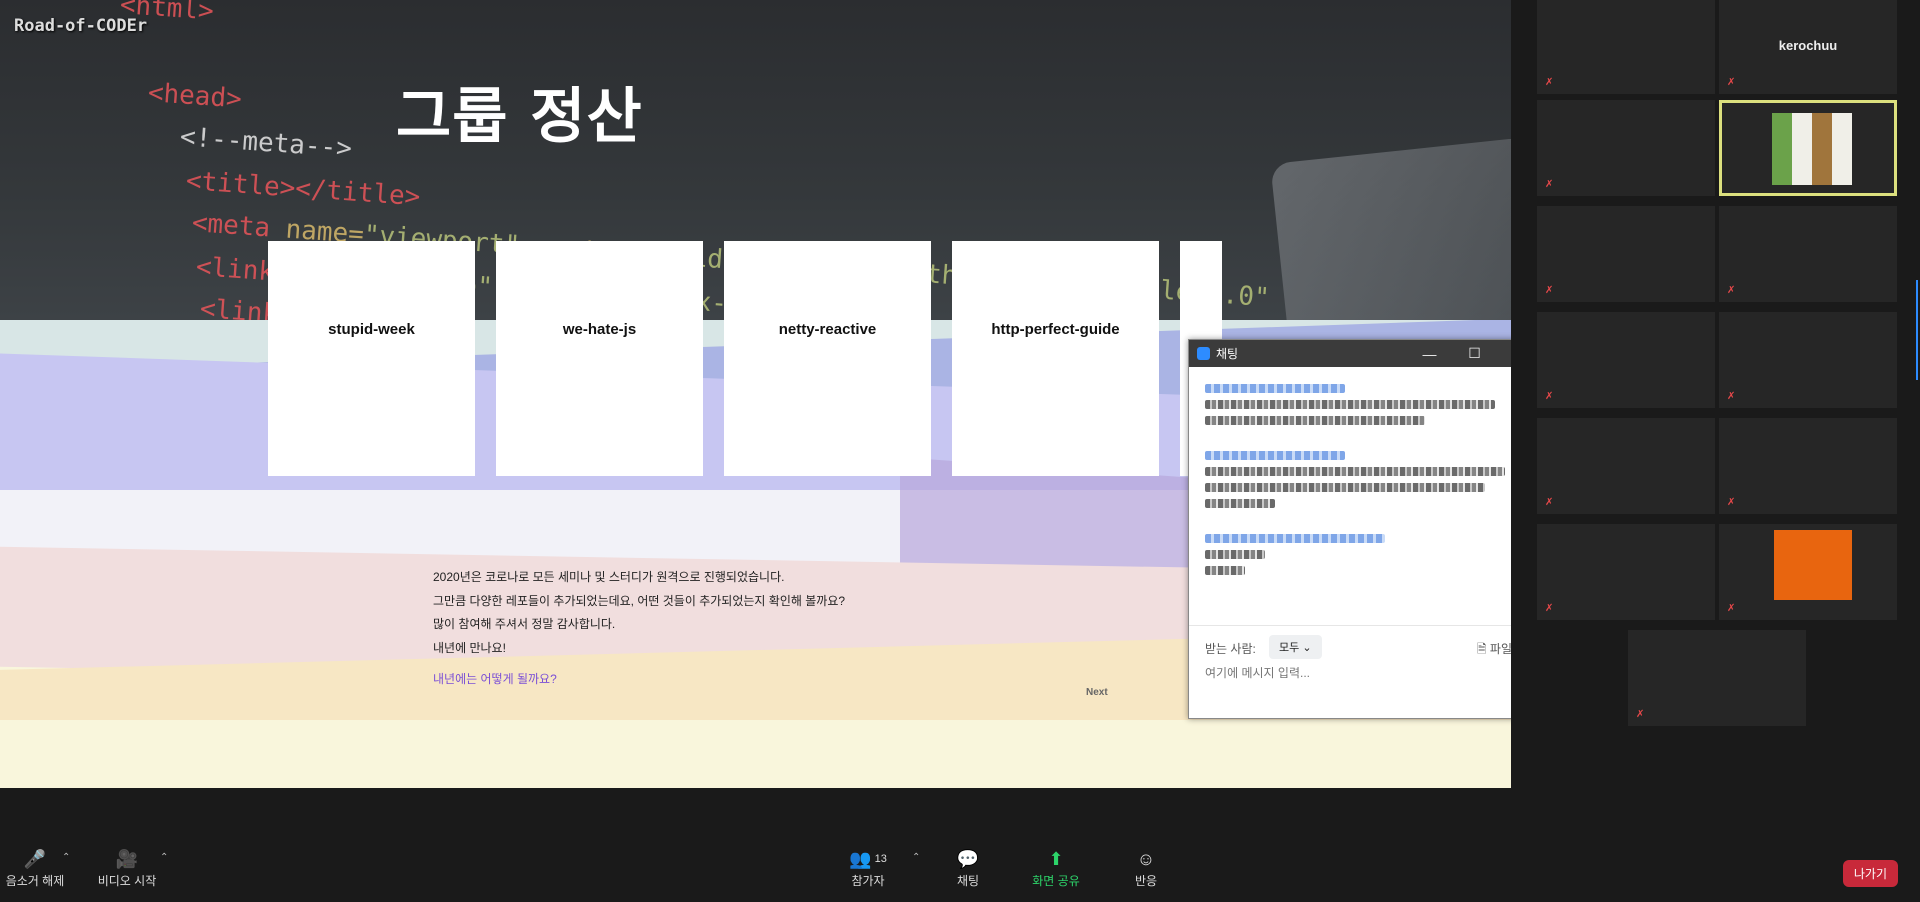  I want to click on muted-mic-icon: 🎤, so click(35, 858).